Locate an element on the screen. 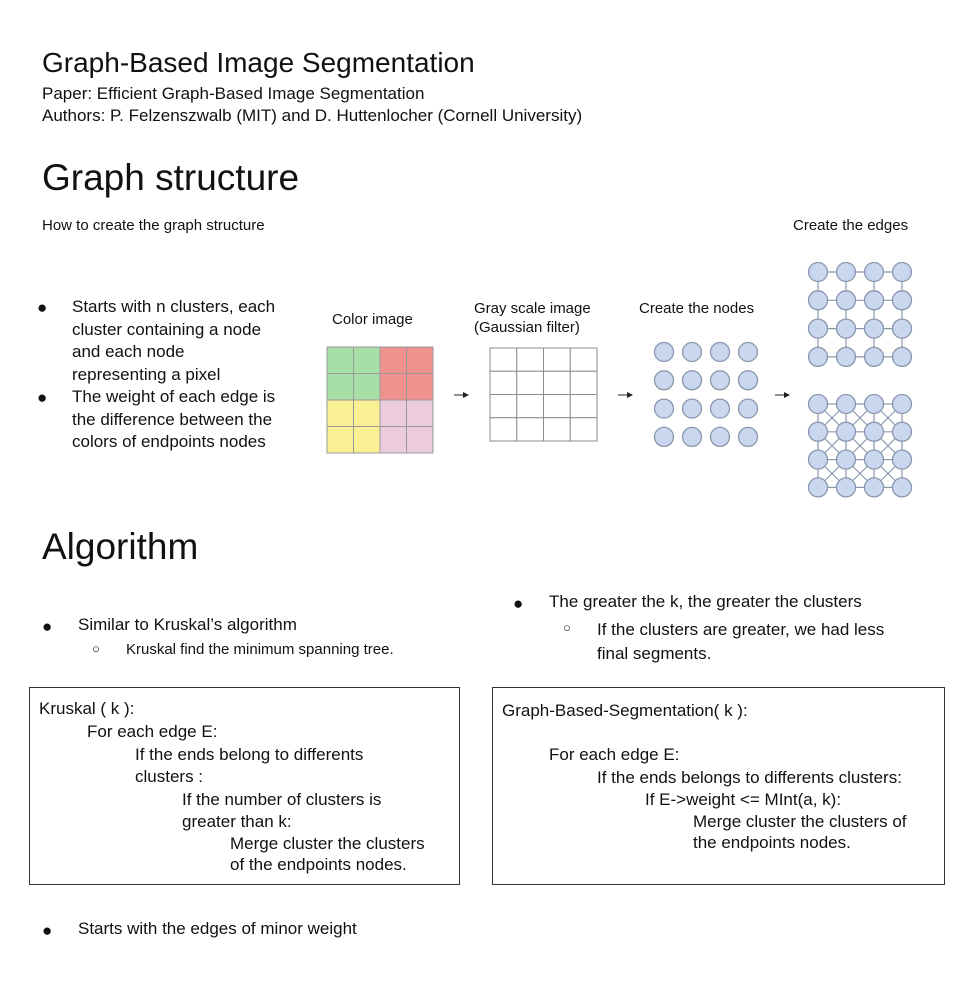  code-line: Graph-Based-Segmentation( k ): is located at coordinates (625, 710).